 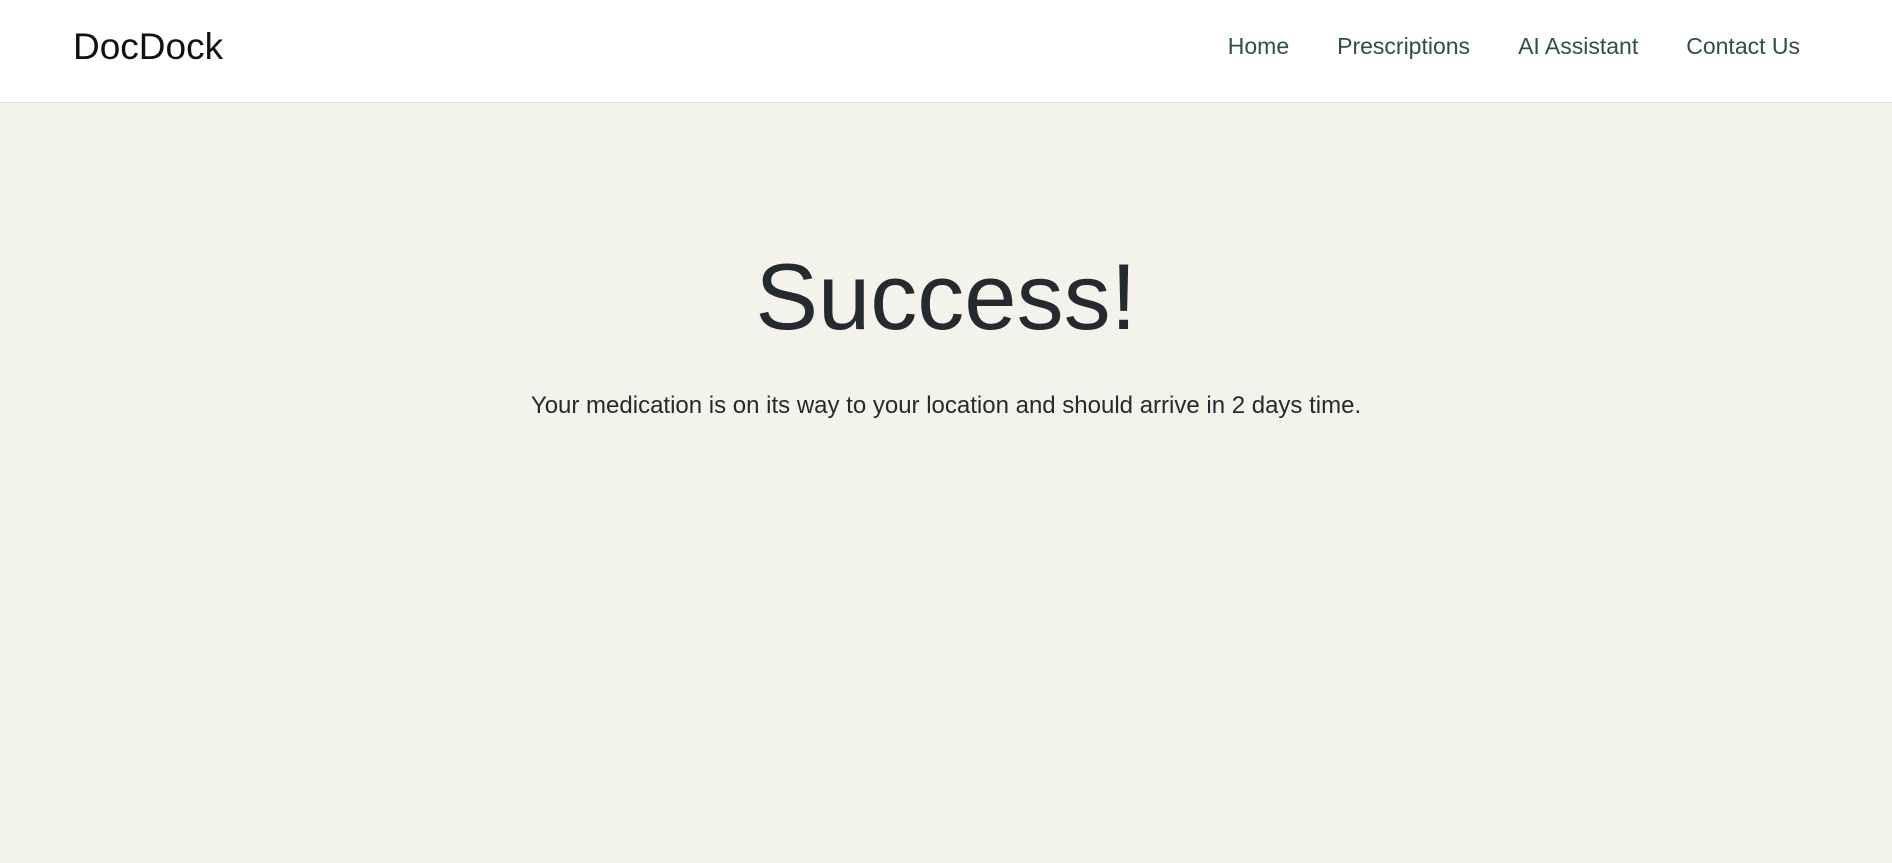 What do you see at coordinates (1743, 46) in the screenshot?
I see `nav-link-contact-us: Contact Us` at bounding box center [1743, 46].